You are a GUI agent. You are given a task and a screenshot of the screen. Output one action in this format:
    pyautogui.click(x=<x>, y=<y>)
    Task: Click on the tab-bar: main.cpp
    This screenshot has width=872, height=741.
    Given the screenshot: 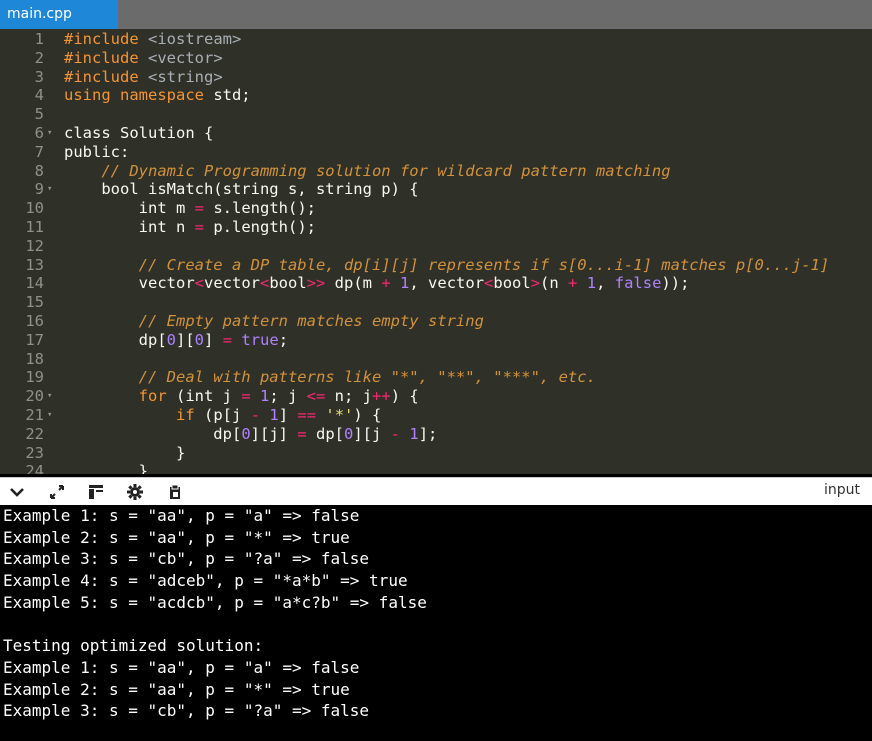 What is the action you would take?
    pyautogui.click(x=436, y=14)
    